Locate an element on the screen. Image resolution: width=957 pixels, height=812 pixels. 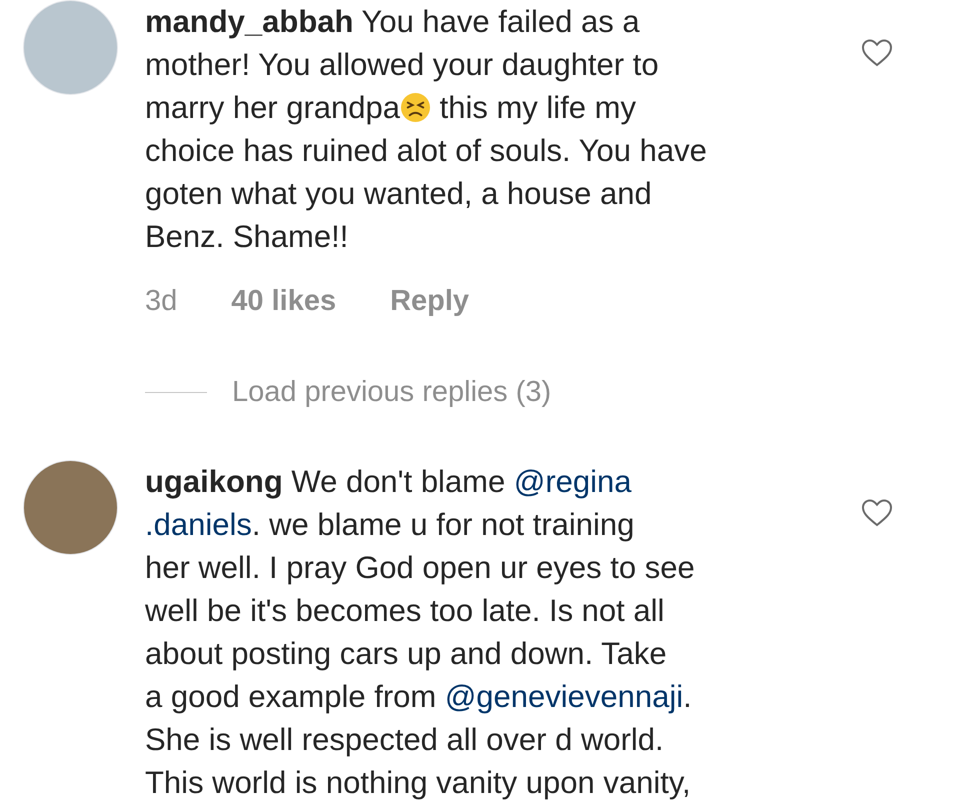
mention-link: @genevievennaji is located at coordinates (564, 696).